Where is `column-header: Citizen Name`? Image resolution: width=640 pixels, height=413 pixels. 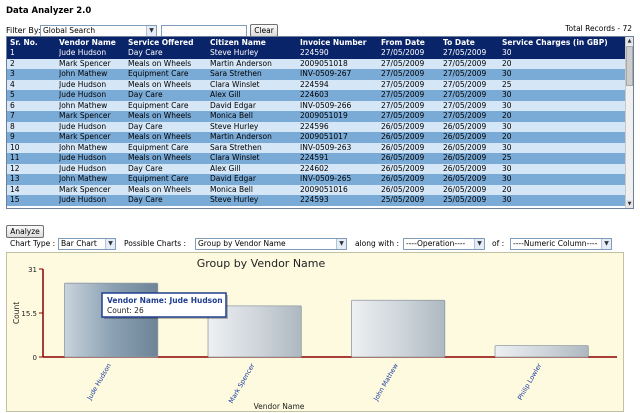
column-header: Citizen Name is located at coordinates (254, 42).